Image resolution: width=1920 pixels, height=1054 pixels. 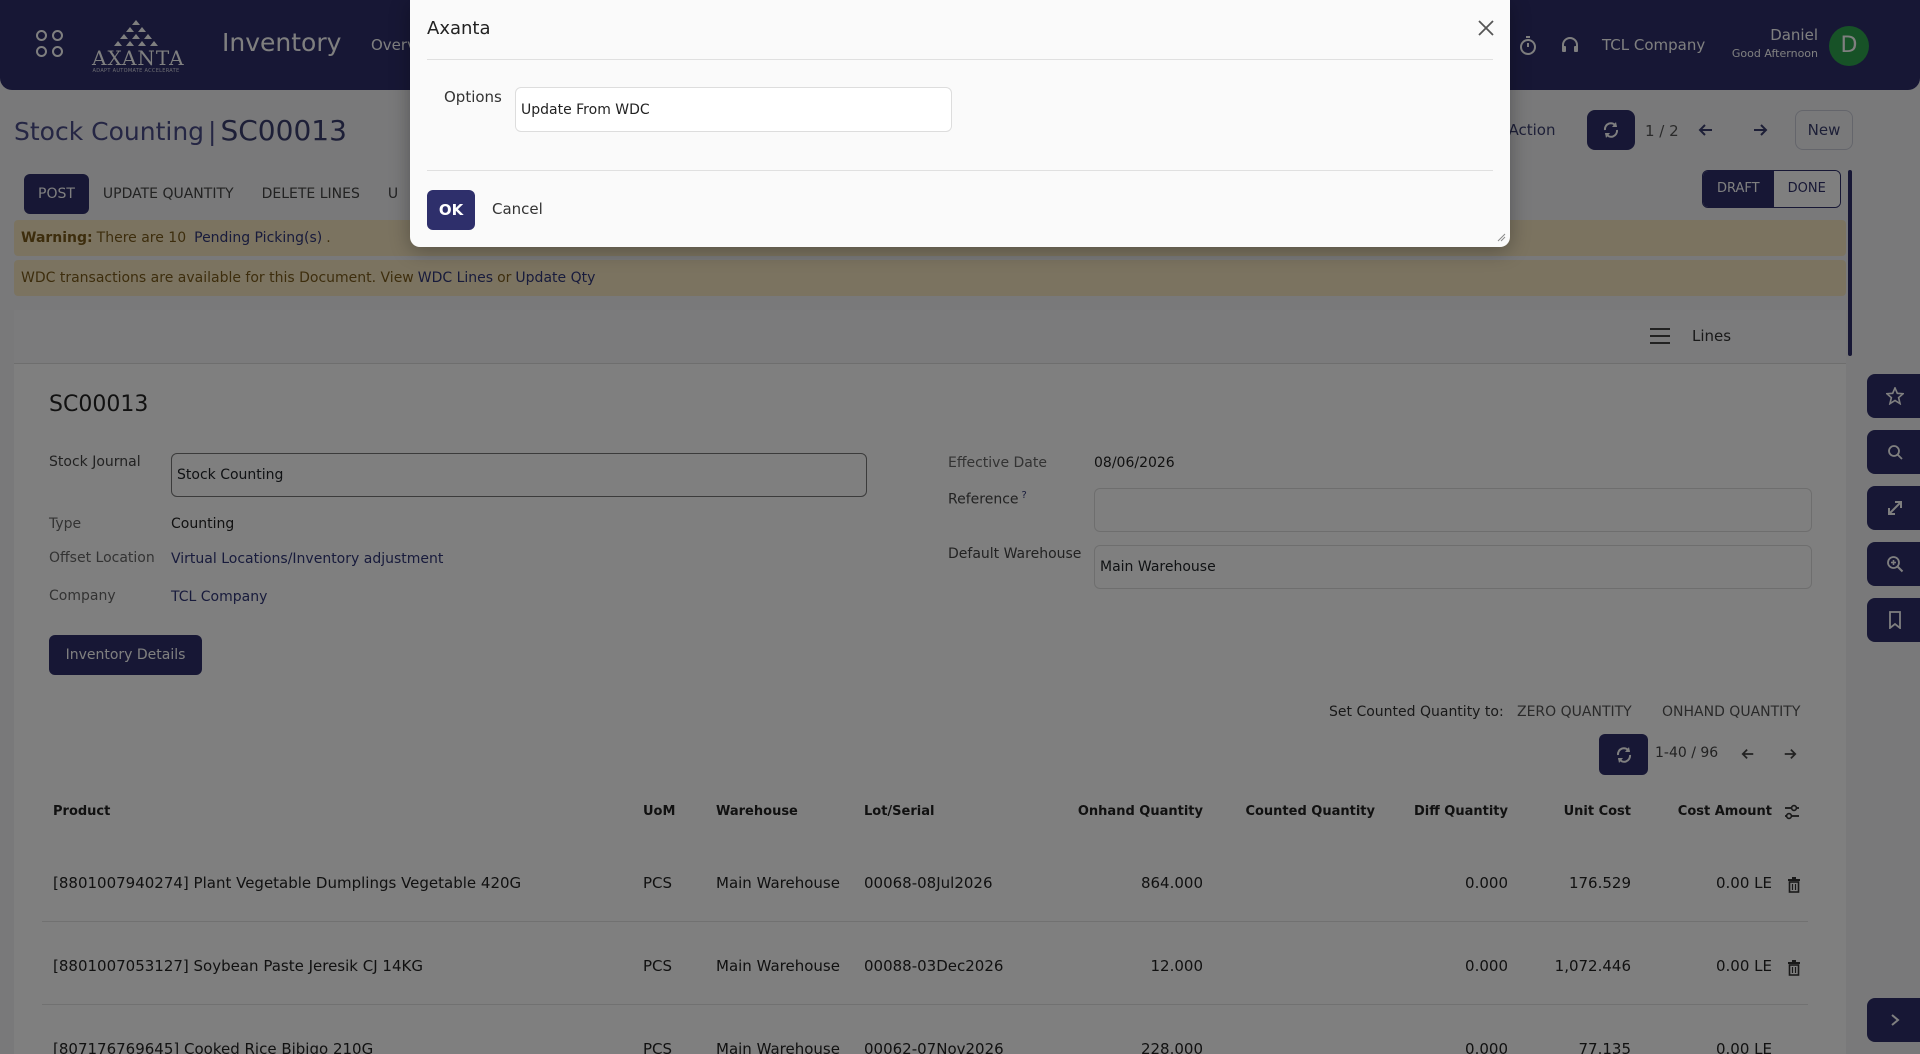 What do you see at coordinates (1486, 28) in the screenshot?
I see `close-icon` at bounding box center [1486, 28].